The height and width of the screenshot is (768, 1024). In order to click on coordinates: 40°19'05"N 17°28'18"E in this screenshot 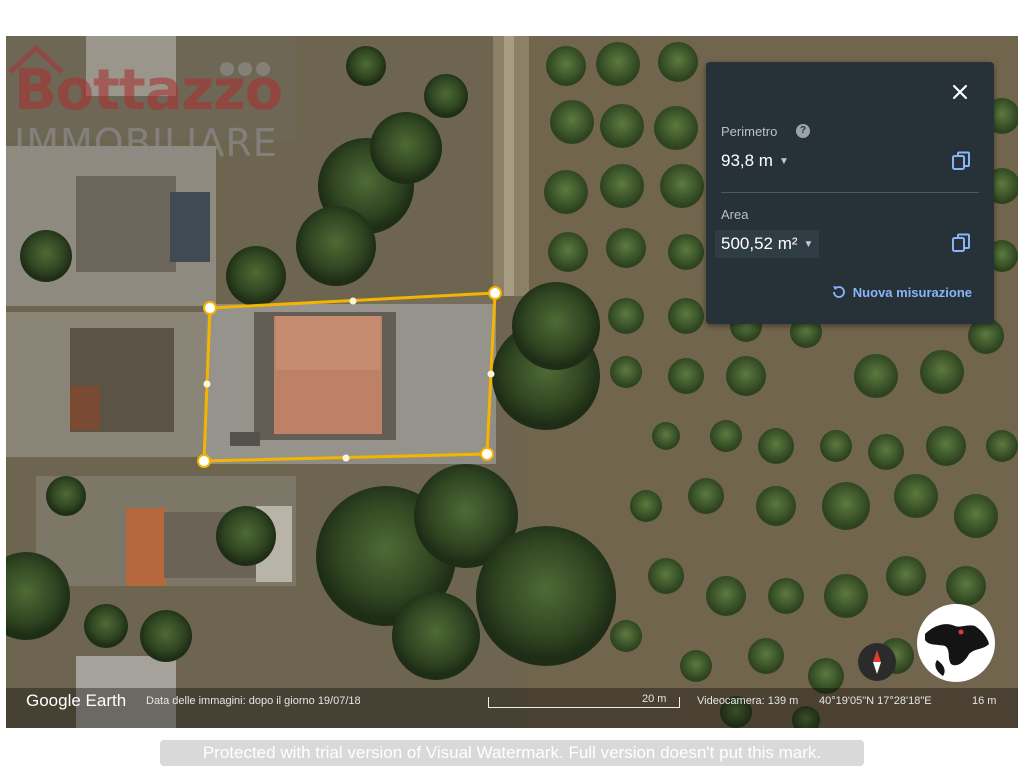, I will do `click(875, 701)`.